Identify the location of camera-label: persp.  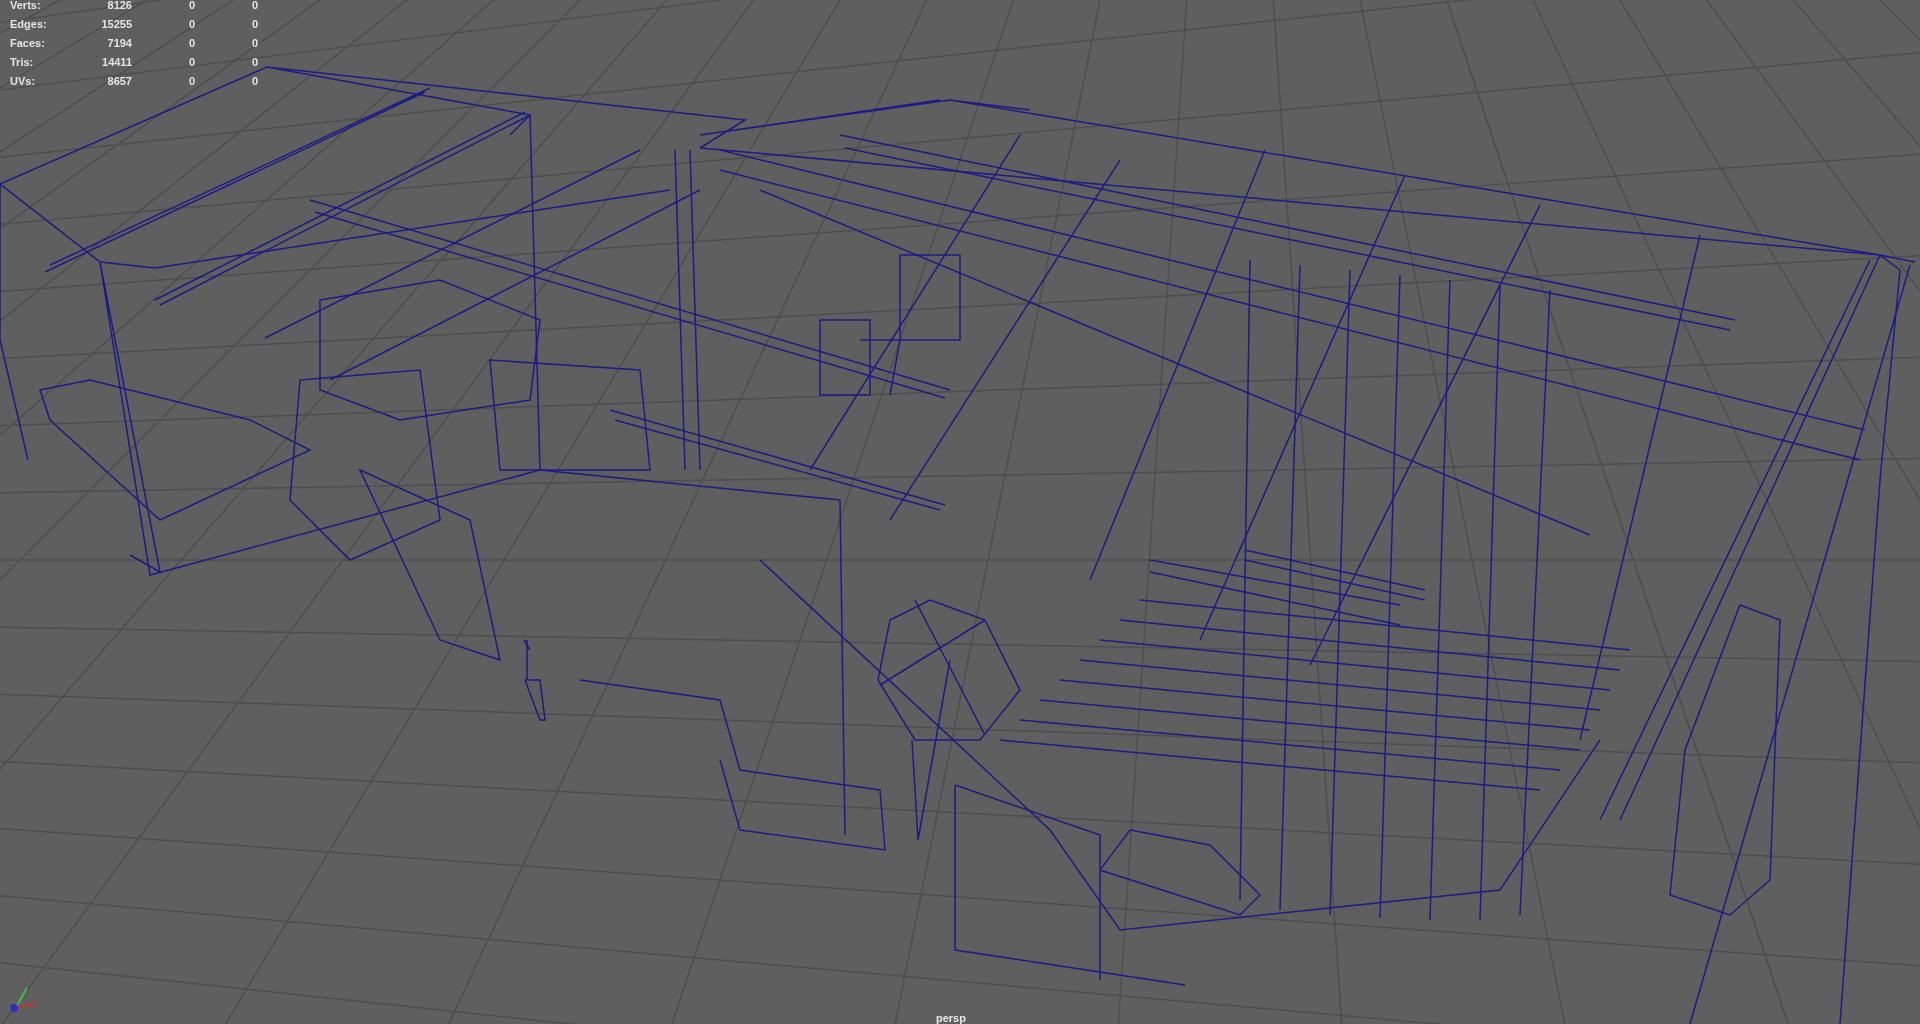
(951, 1017).